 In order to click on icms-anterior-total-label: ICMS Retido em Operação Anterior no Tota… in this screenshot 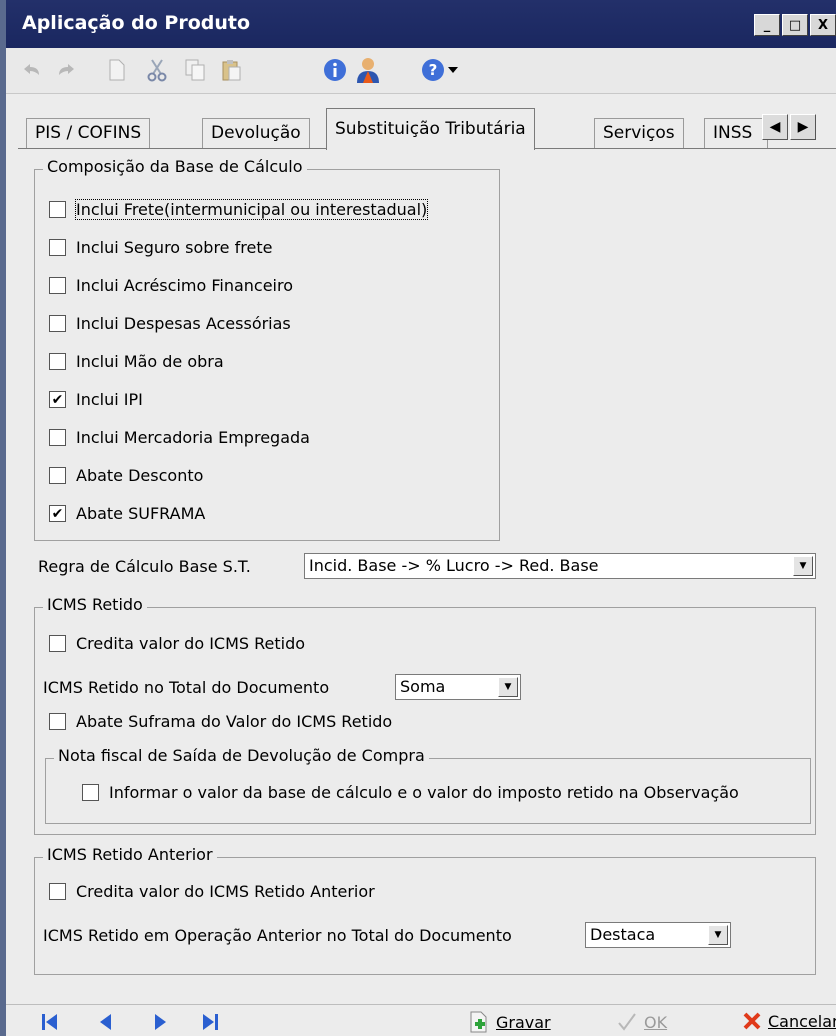, I will do `click(277, 935)`.